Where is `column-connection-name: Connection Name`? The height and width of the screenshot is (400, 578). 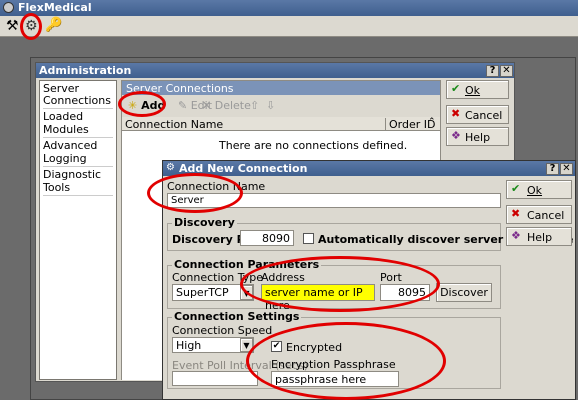
column-connection-name: Connection Name is located at coordinates (174, 124).